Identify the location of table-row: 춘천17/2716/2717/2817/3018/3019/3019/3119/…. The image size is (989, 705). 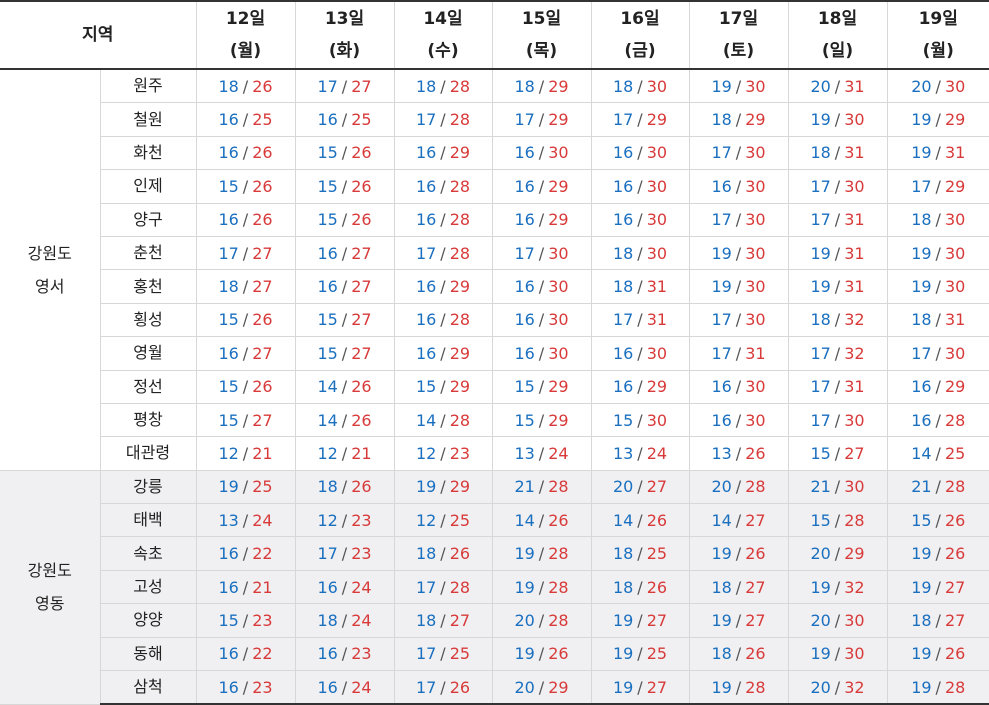
(494, 252).